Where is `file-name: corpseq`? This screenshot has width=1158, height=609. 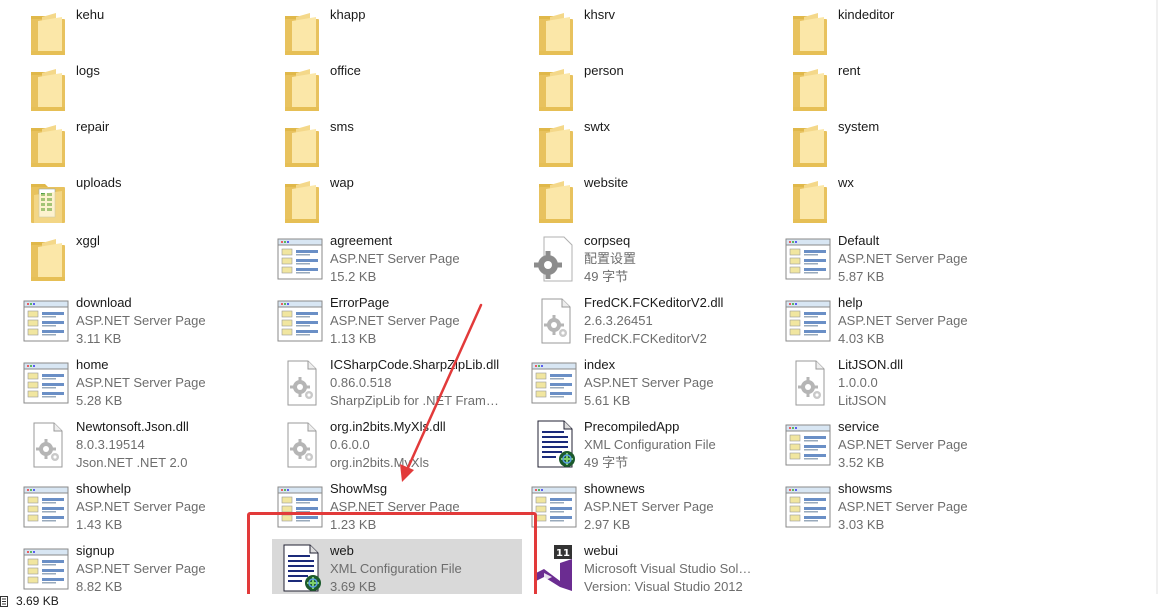 file-name: corpseq is located at coordinates (607, 240).